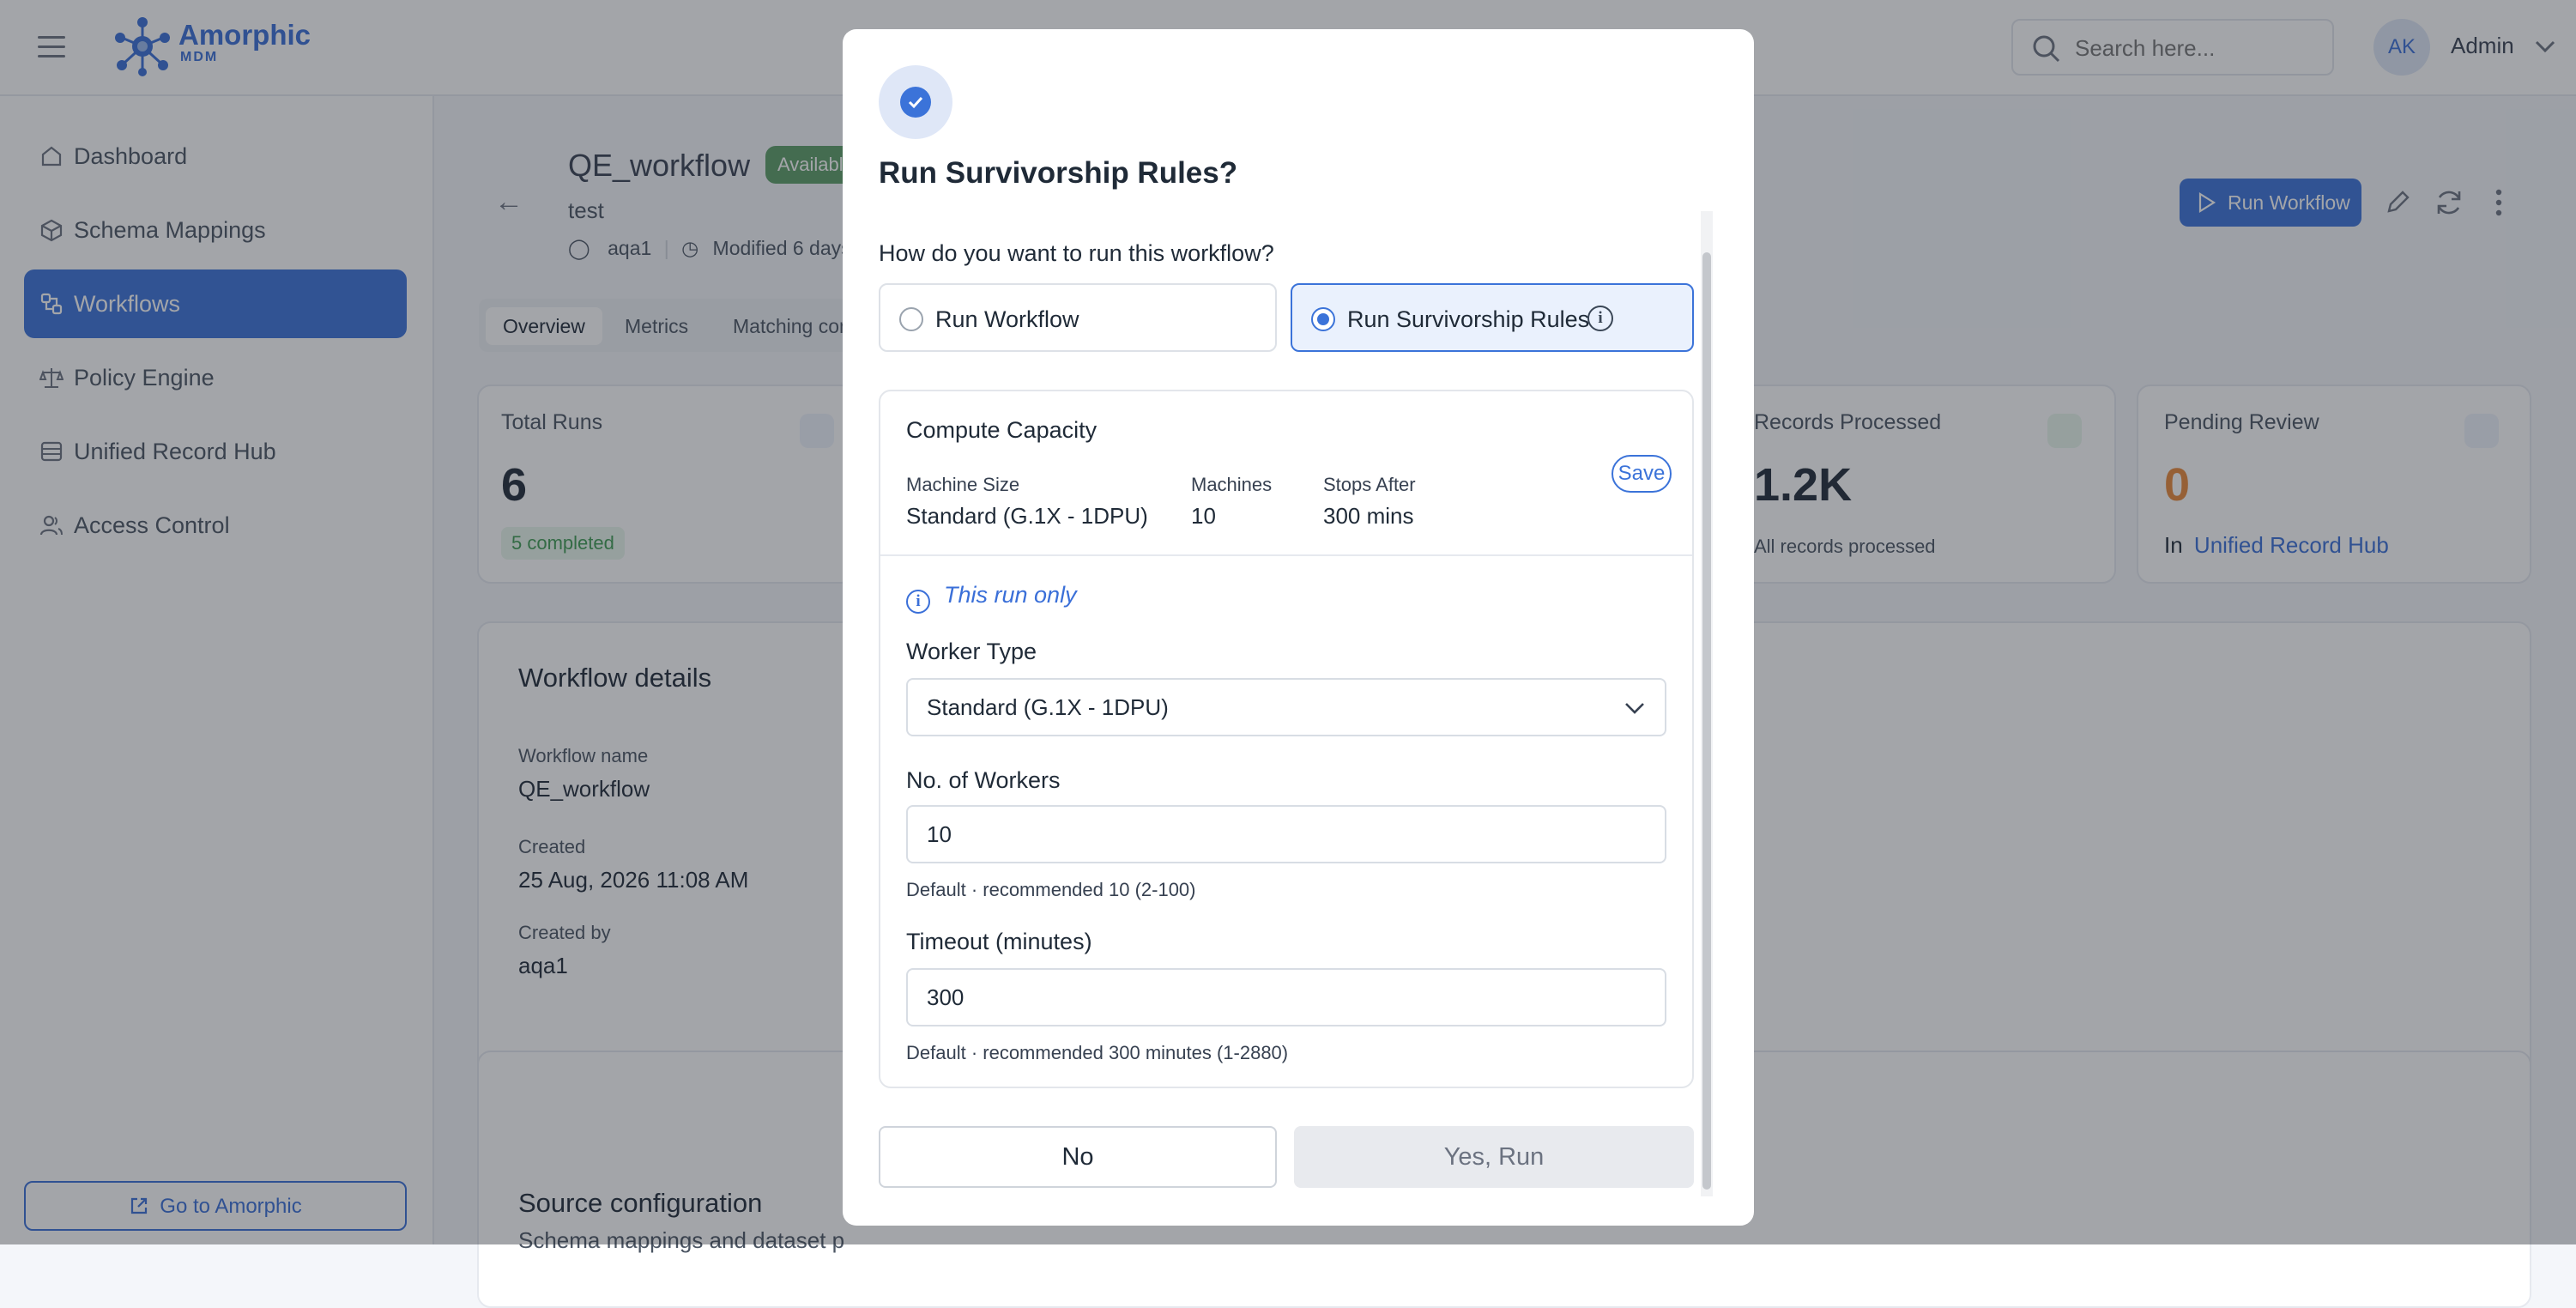 The image size is (2576, 1308). I want to click on workers-label: No. of Workers, so click(983, 780).